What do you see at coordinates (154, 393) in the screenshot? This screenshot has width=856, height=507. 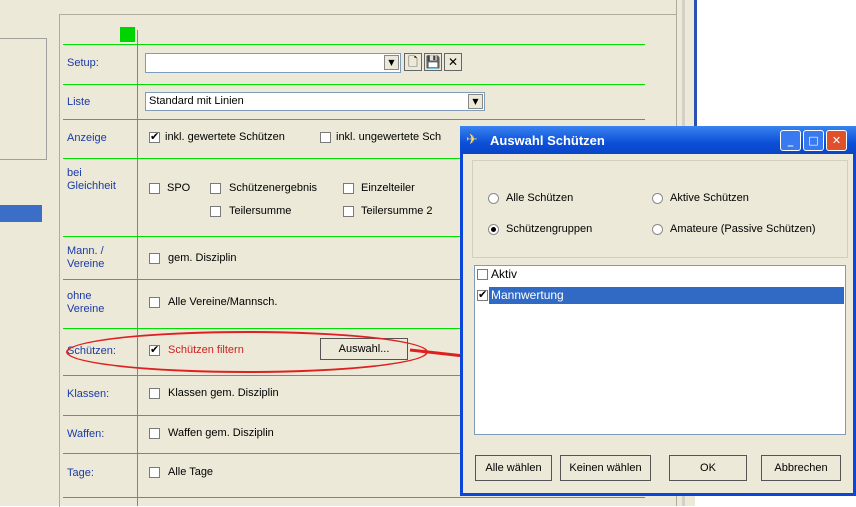 I see `klassen-checkbox` at bounding box center [154, 393].